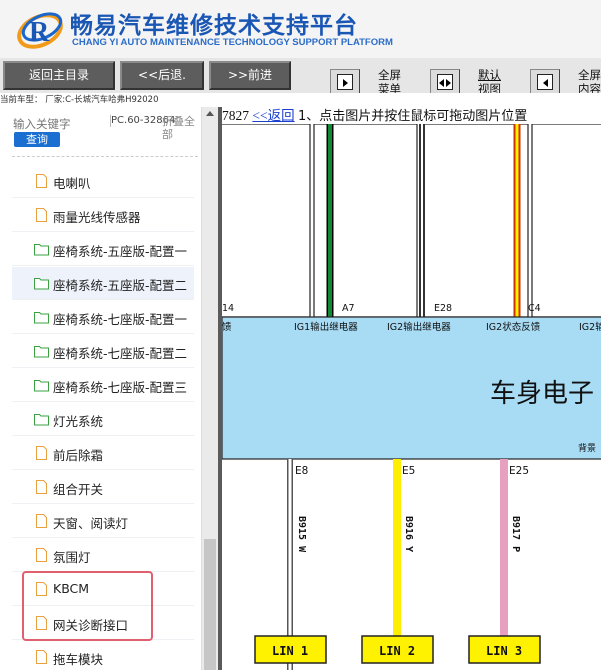 The width and height of the screenshot is (601, 670). I want to click on tree-item-label: 灯光系统, so click(78, 421).